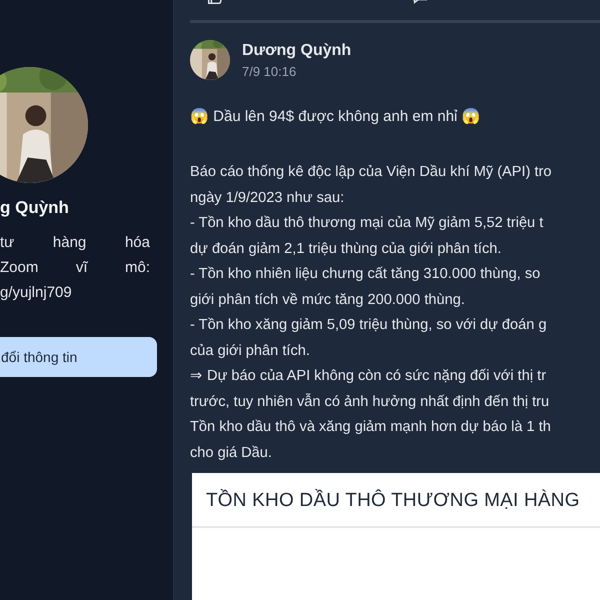 The height and width of the screenshot is (600, 600). What do you see at coordinates (270, 71) in the screenshot?
I see `post-time: 7/9 10:16` at bounding box center [270, 71].